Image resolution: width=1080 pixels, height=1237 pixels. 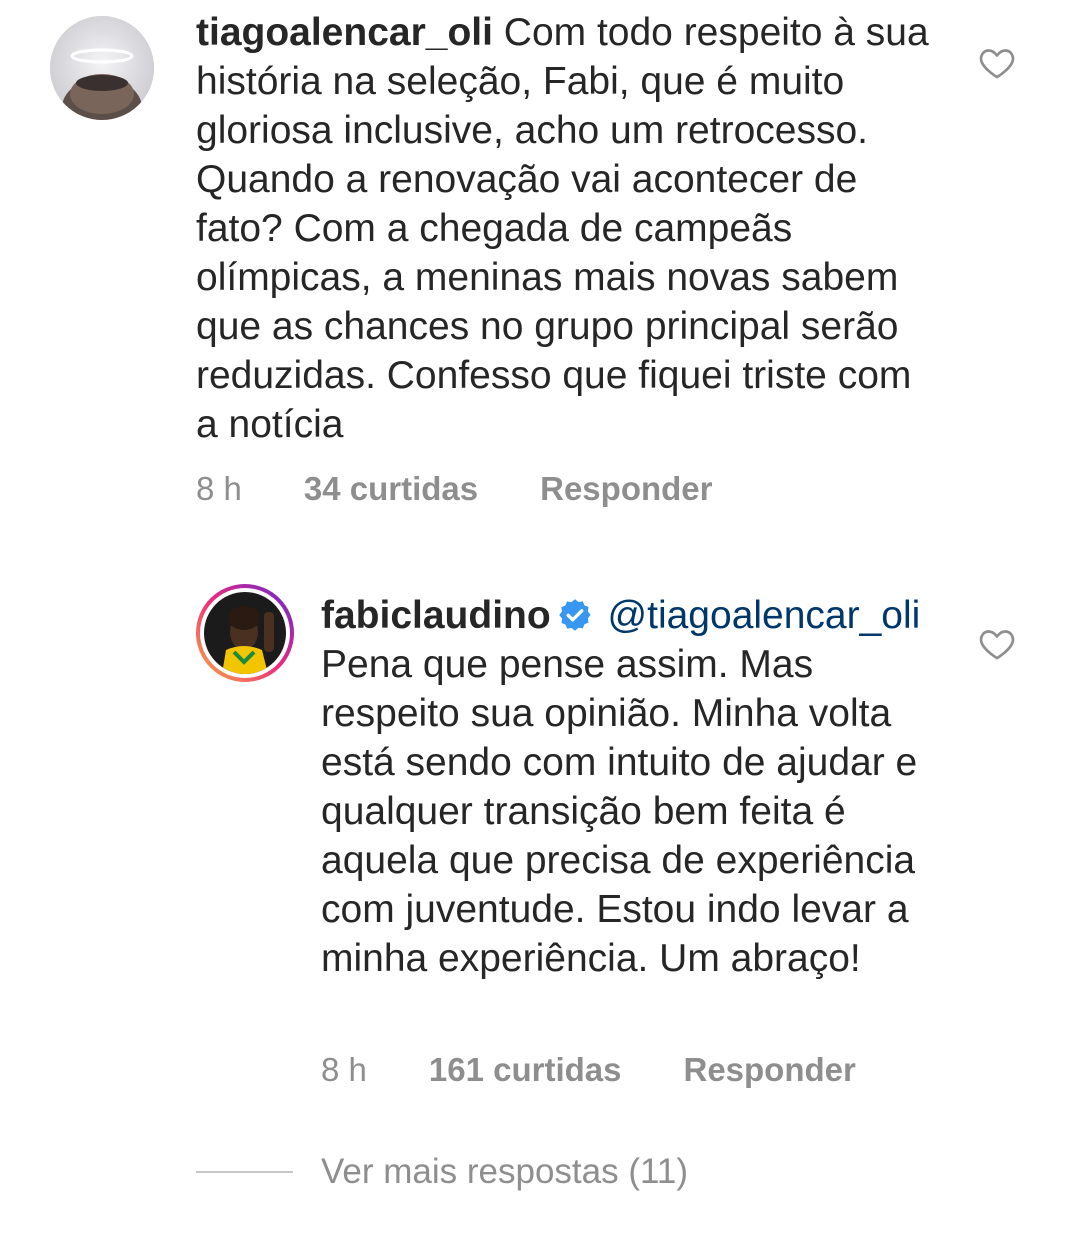 I want to click on comment-time: 8 h, so click(x=219, y=488).